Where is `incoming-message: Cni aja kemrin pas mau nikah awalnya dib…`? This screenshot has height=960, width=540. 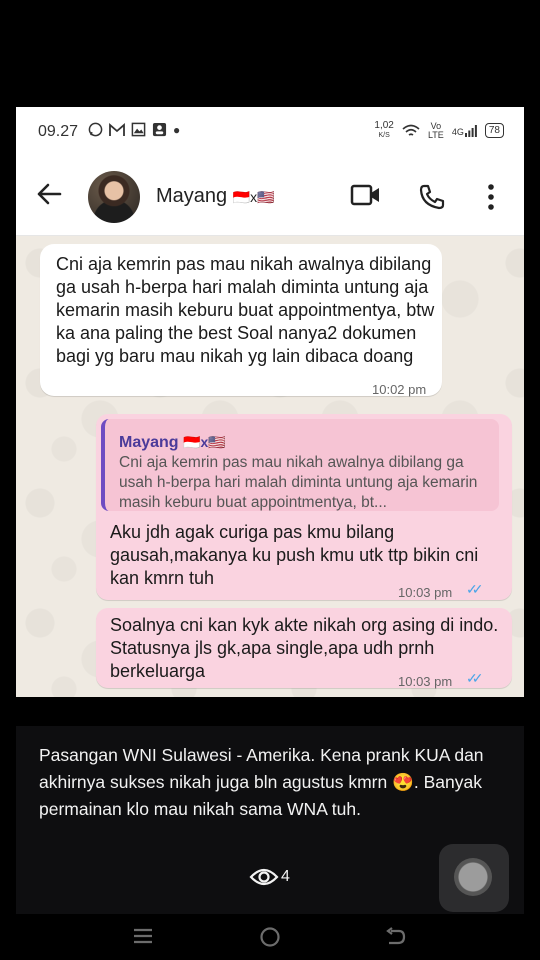 incoming-message: Cni aja kemrin pas mau nikah awalnya dib… is located at coordinates (241, 320).